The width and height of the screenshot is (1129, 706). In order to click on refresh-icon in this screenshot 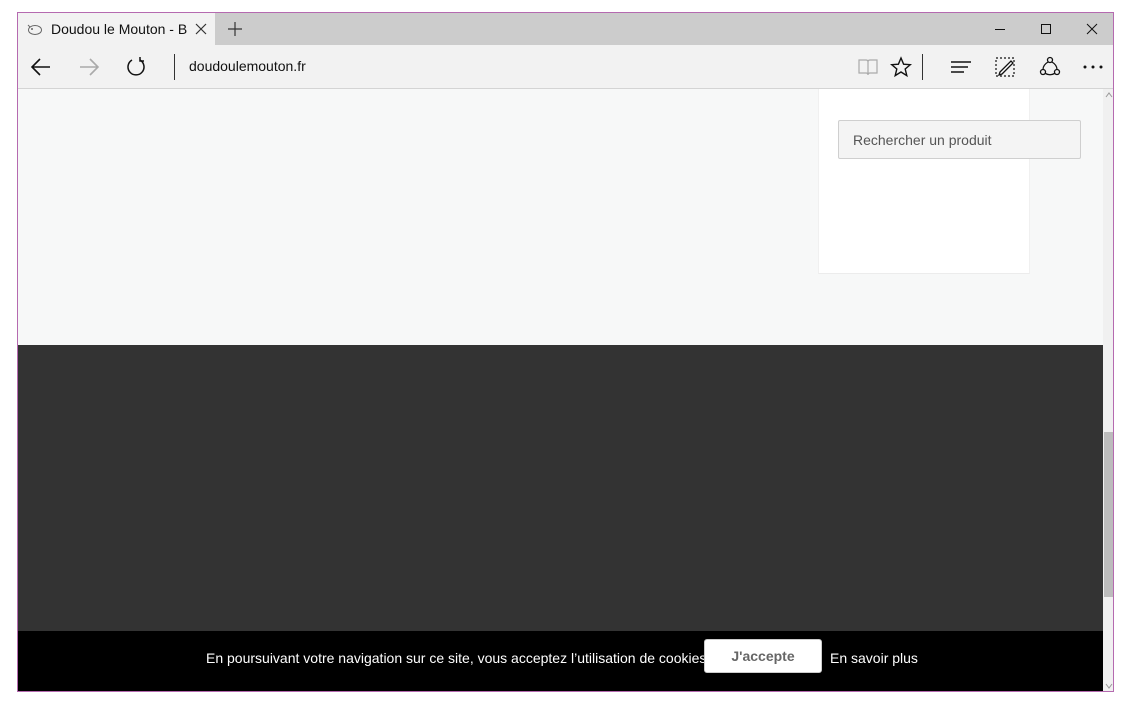, I will do `click(136, 66)`.